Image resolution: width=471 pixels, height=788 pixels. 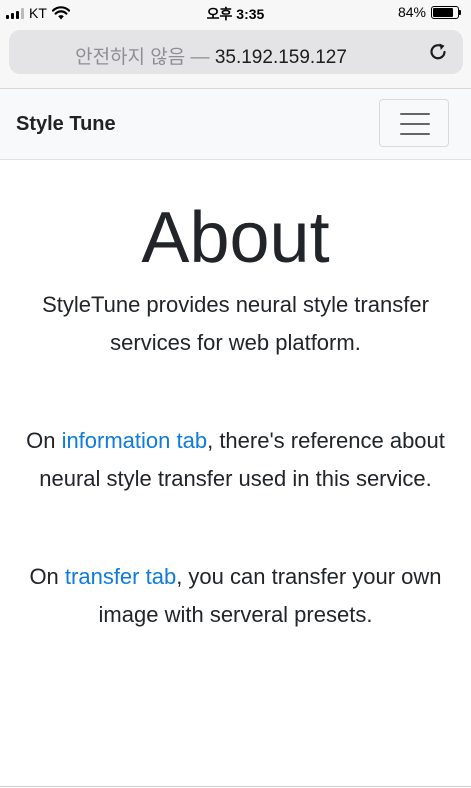 I want to click on battery-icon, so click(x=446, y=12).